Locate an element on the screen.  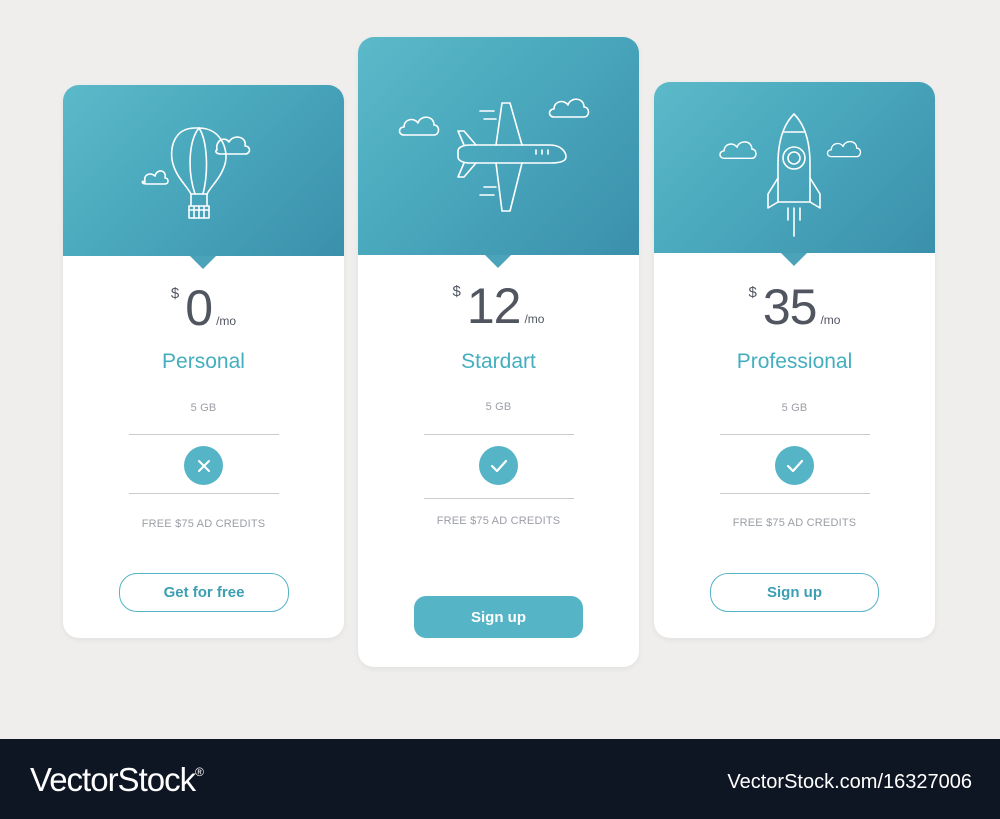
footer-bar: VectorStock® VectorStock.com/16327006 is located at coordinates (500, 779).